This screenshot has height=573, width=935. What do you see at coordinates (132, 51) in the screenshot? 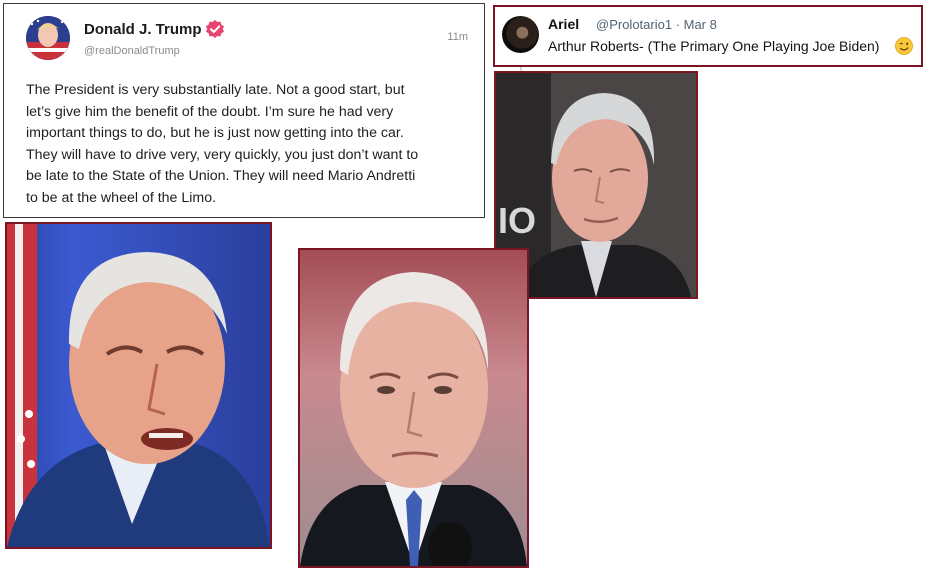
I see `author-handle: @realDonaldTrump` at bounding box center [132, 51].